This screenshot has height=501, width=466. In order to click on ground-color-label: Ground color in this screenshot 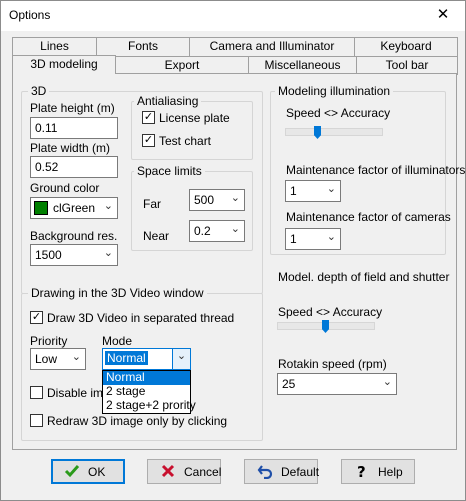, I will do `click(65, 188)`.